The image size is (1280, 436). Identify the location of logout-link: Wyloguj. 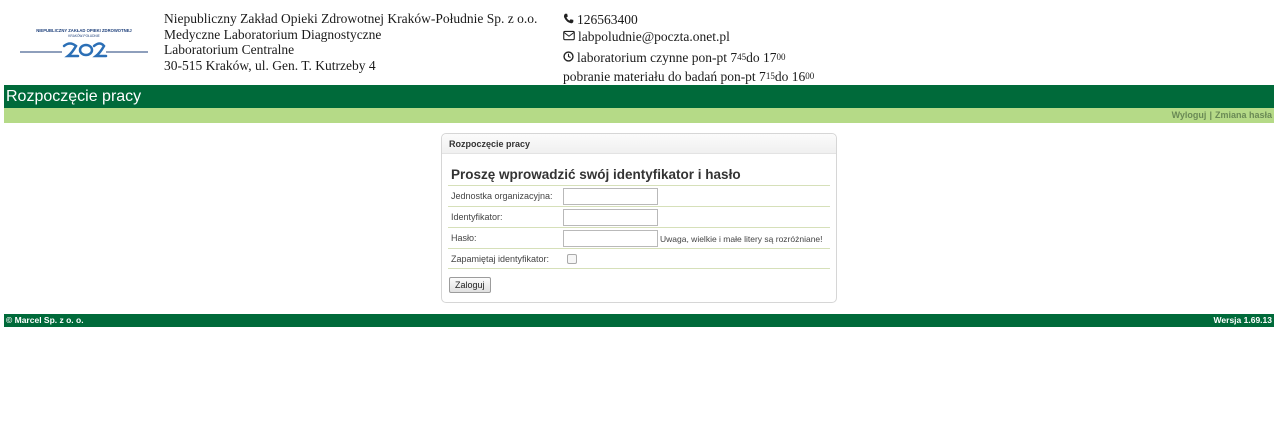
(1189, 115).